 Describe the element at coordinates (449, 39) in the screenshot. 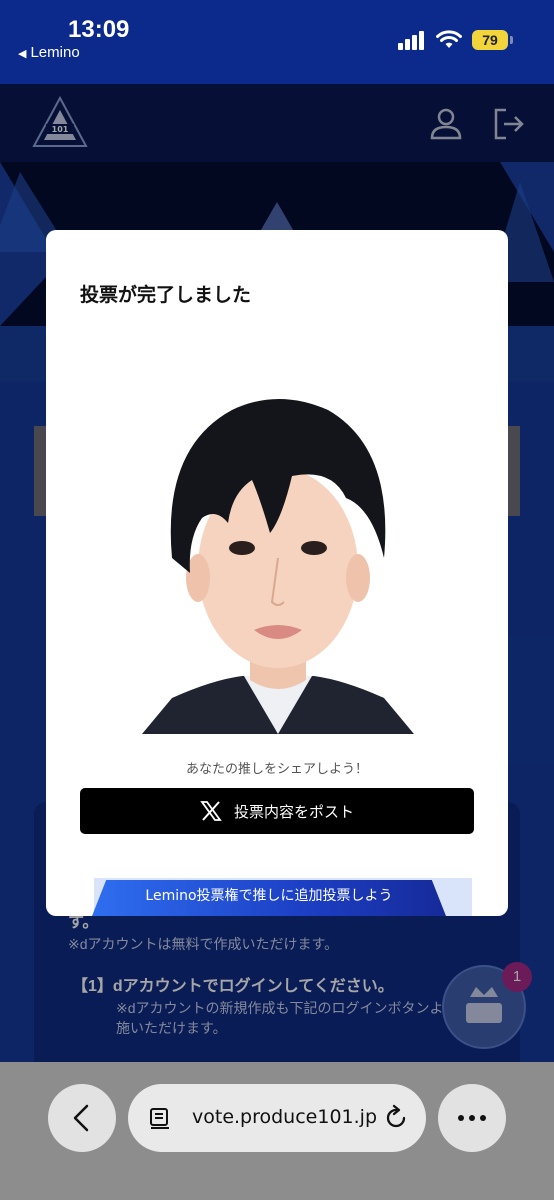

I see `wifi-icon` at that location.